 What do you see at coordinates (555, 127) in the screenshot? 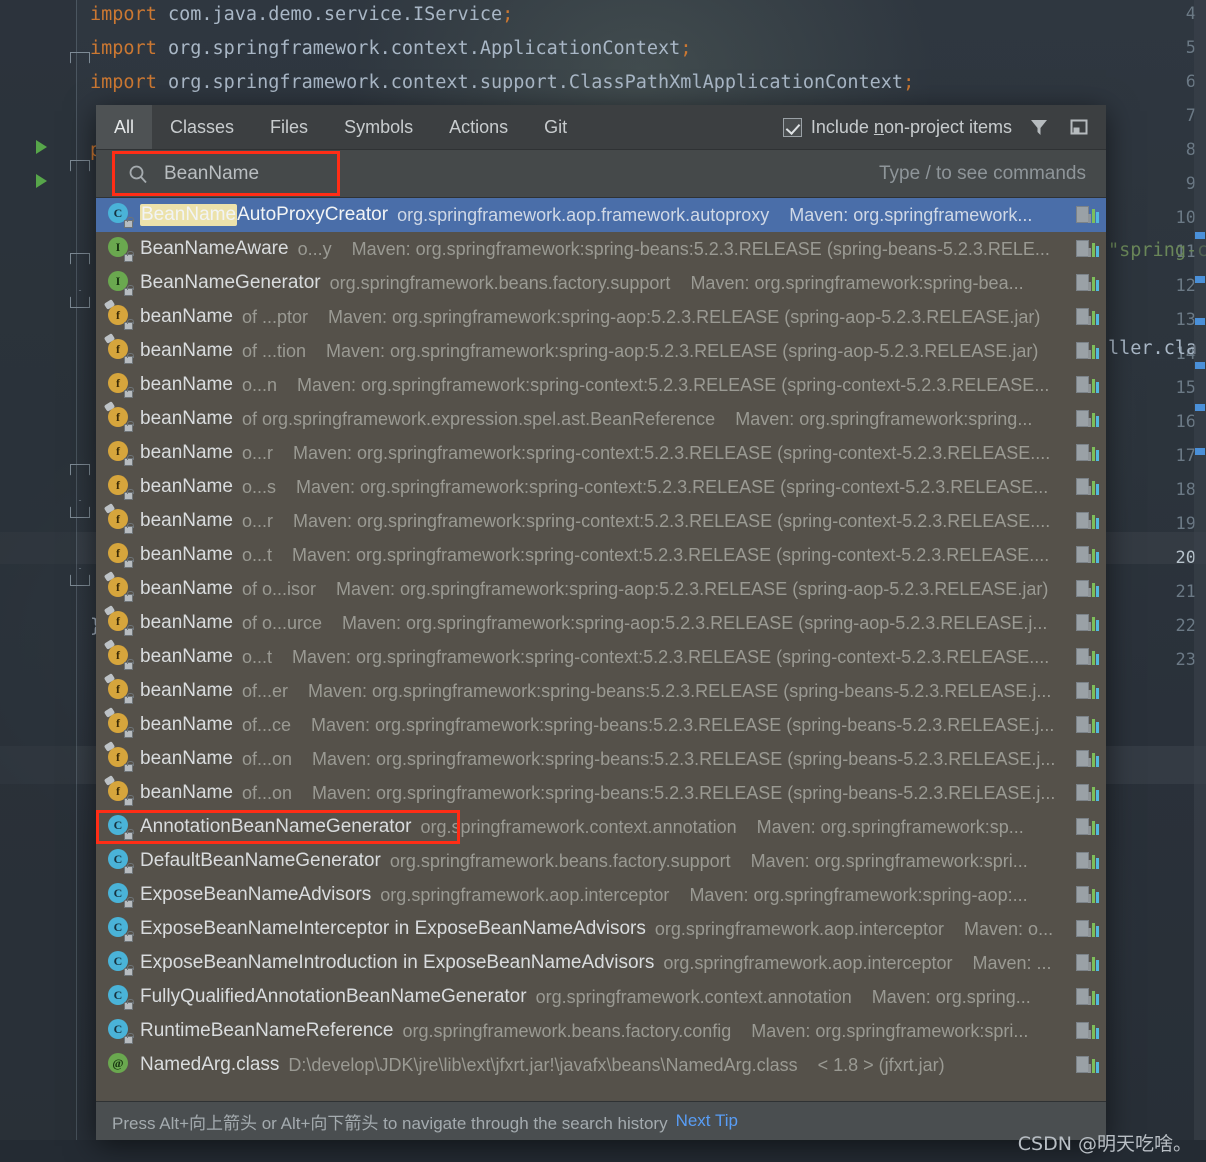
I see `search-tab-git: Git` at bounding box center [555, 127].